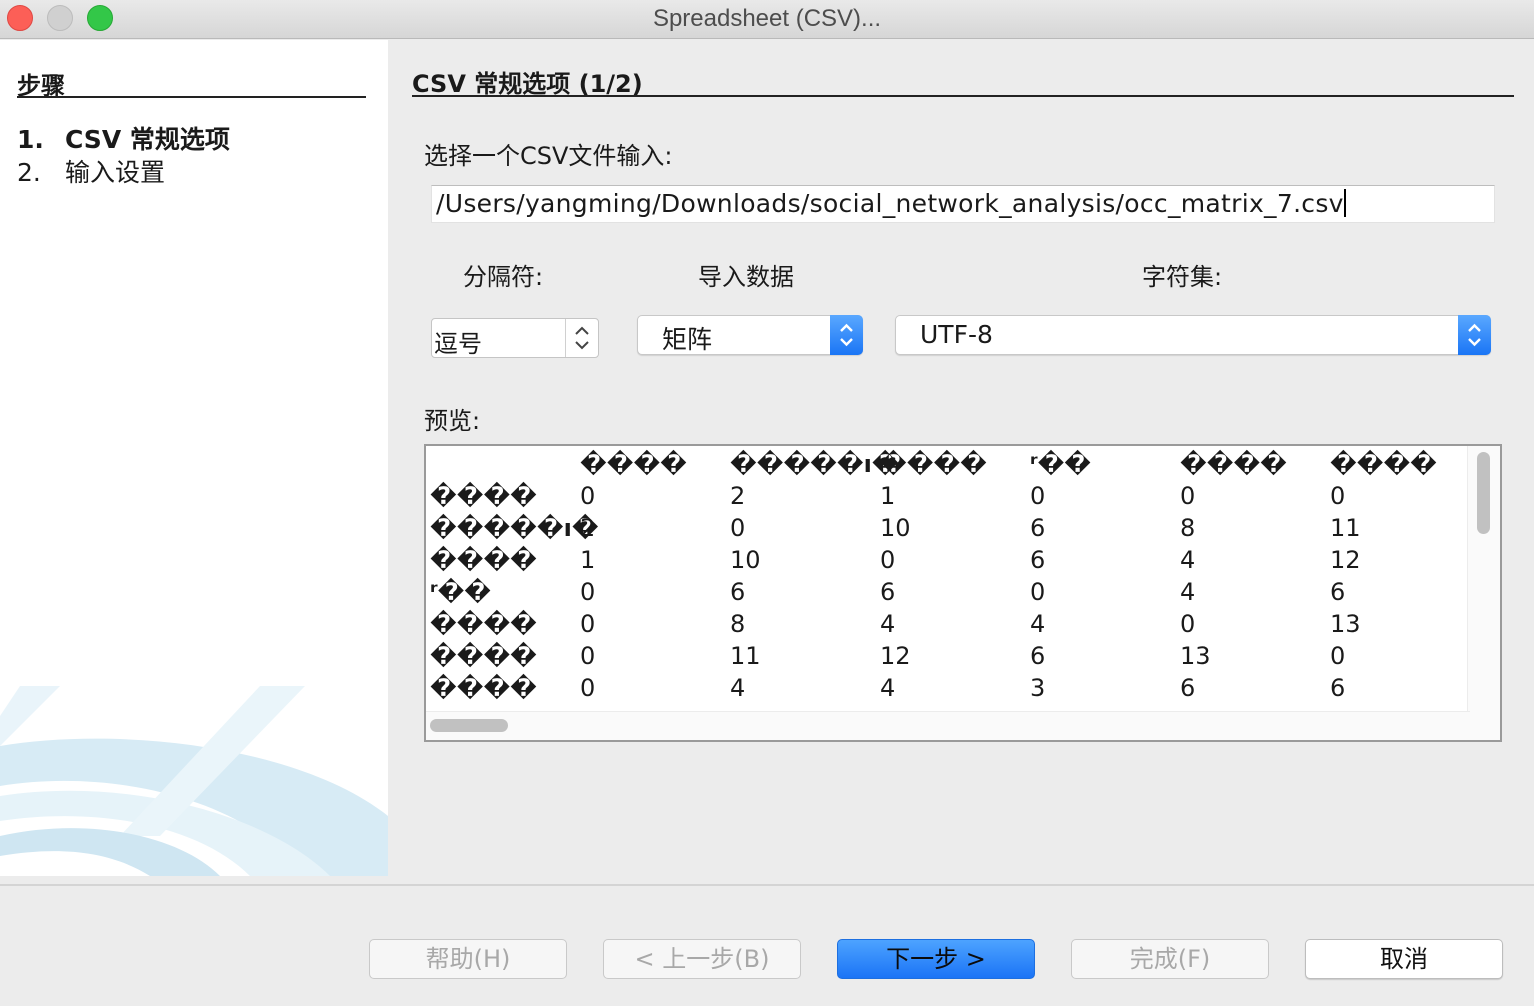 This screenshot has width=1534, height=1006. I want to click on charset-select: UTF-8, so click(1193, 335).